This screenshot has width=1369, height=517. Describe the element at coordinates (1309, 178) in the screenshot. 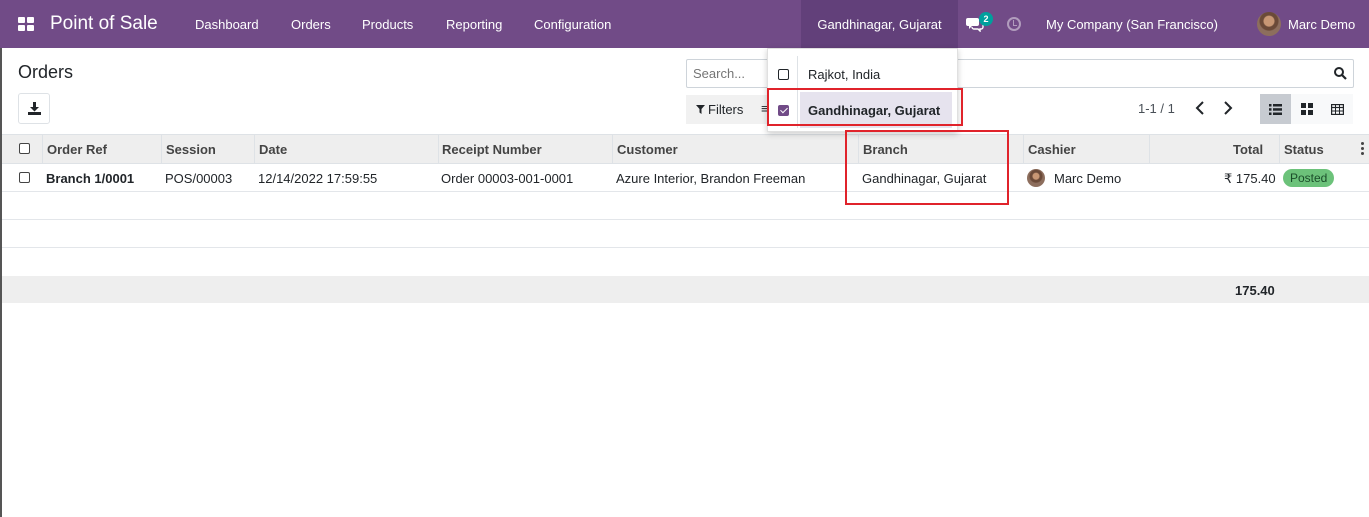

I see `status-badge: Posted` at that location.